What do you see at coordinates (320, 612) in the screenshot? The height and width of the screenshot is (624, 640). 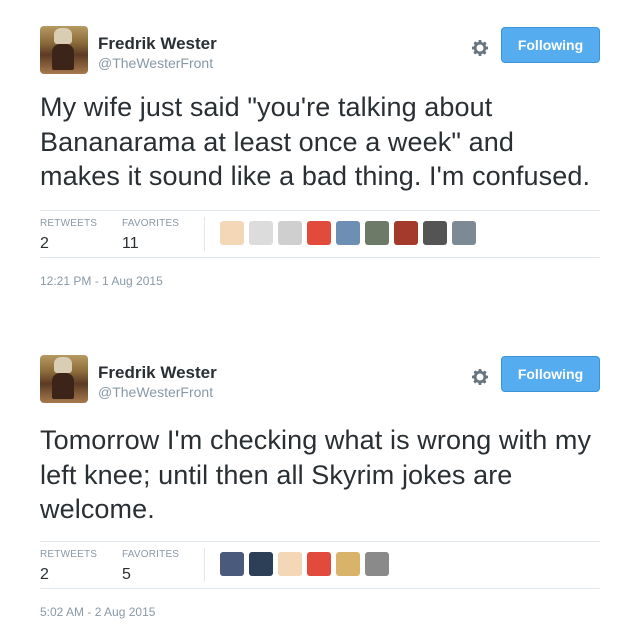 I see `timestamp: 5:02 AM - 2 Aug 2015` at bounding box center [320, 612].